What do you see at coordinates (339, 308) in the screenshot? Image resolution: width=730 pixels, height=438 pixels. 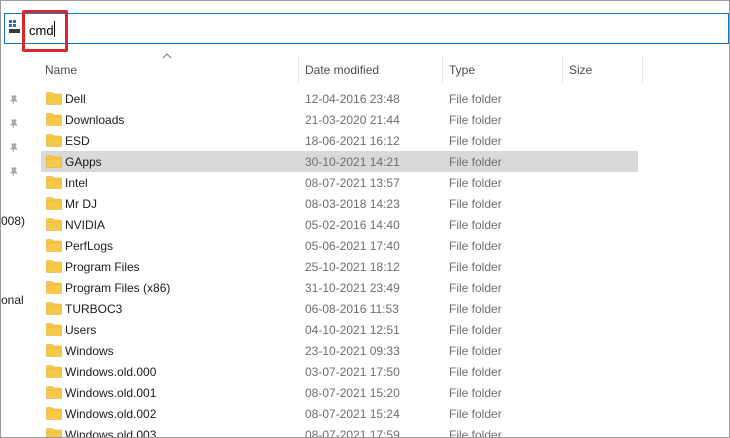 I see `file-row: TURBOC3 06-08-2016 11:53 File folder` at bounding box center [339, 308].